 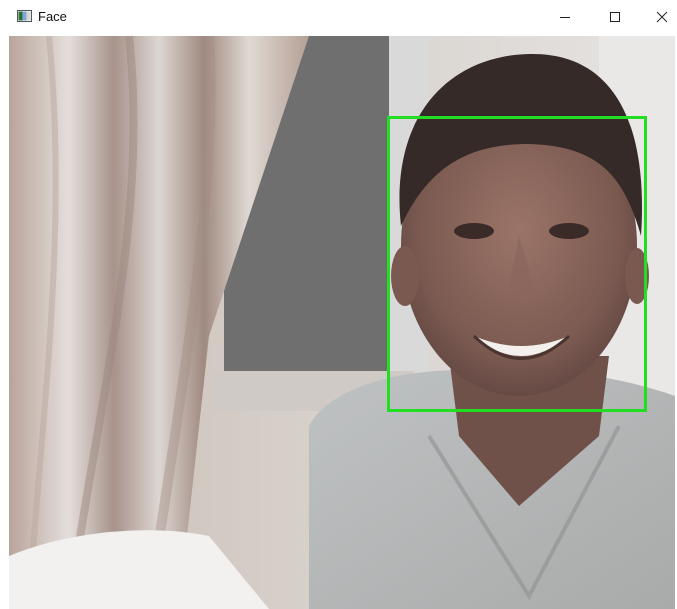 I want to click on close-icon, so click(x=662, y=17).